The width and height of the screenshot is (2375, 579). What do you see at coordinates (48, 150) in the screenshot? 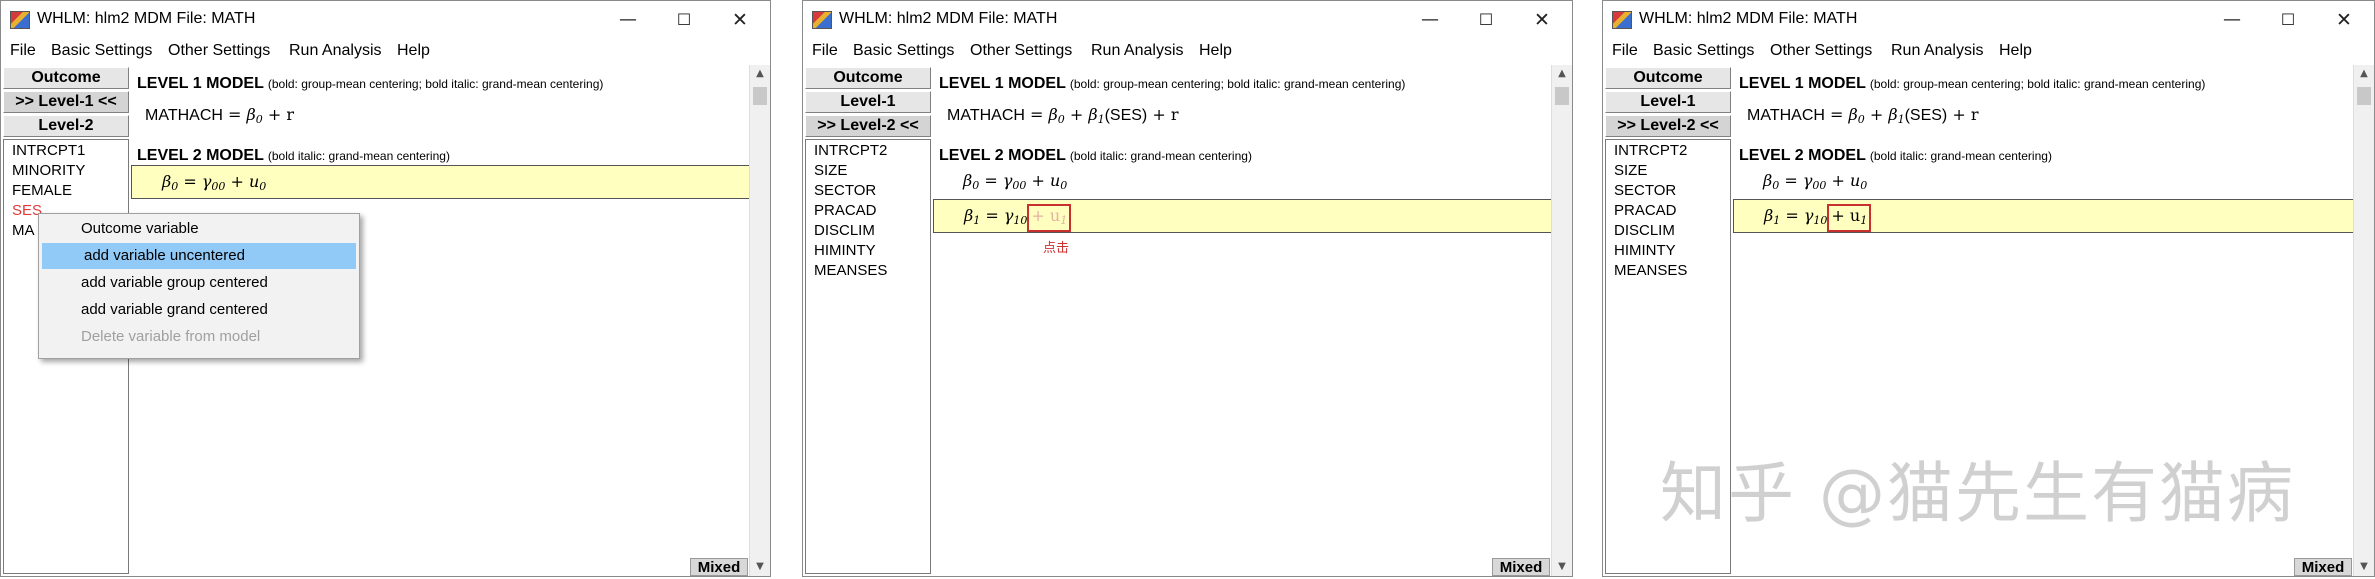
I see `variable-item: INTRCPT1` at bounding box center [48, 150].